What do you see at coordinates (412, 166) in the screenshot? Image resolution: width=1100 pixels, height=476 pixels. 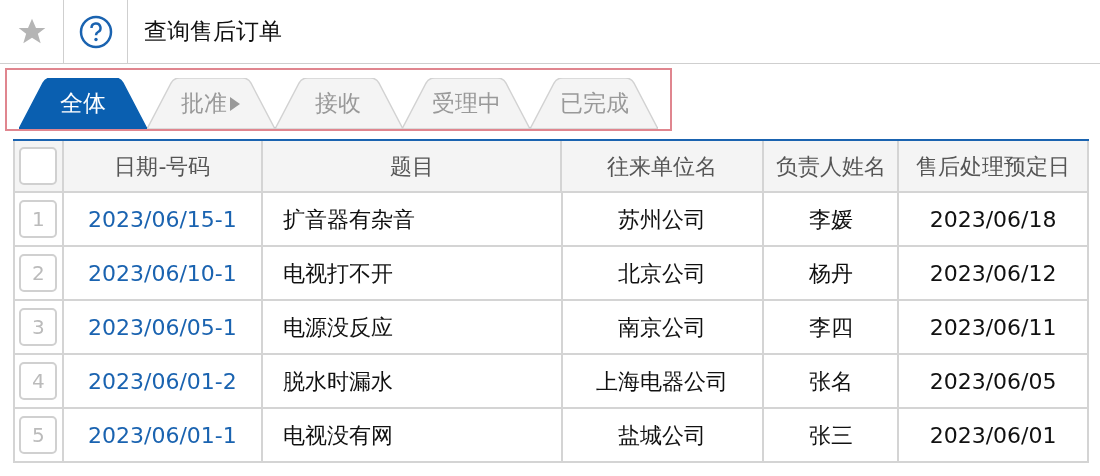 I see `column-header: 题目` at bounding box center [412, 166].